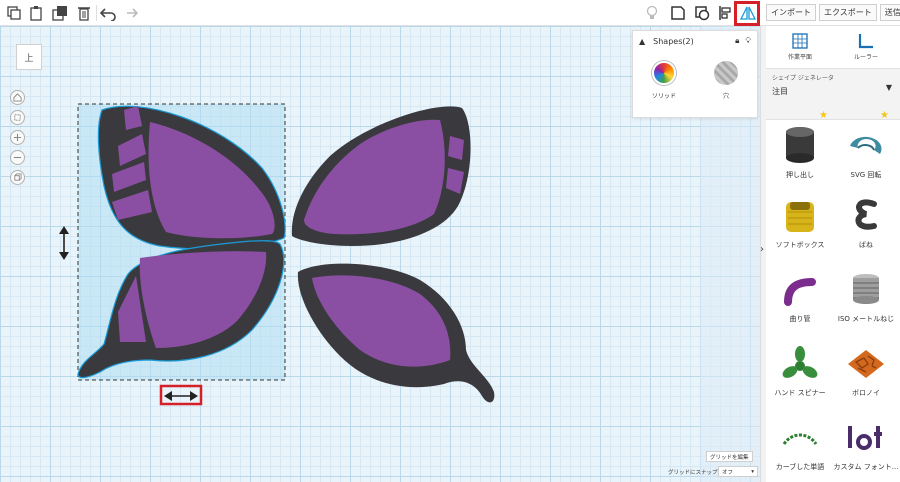 The height and width of the screenshot is (482, 900). Describe the element at coordinates (889, 12) in the screenshot. I see `send-to-button: 送信先` at that location.